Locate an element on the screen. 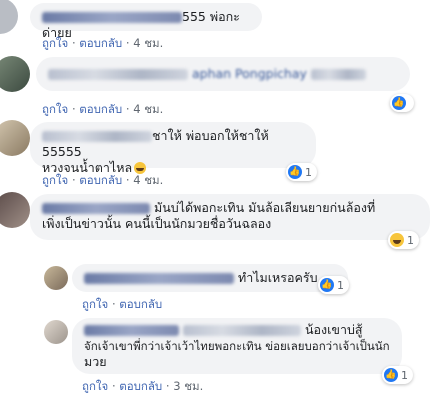  comment-bubble: aphan Pongpichay is located at coordinates (223, 74).